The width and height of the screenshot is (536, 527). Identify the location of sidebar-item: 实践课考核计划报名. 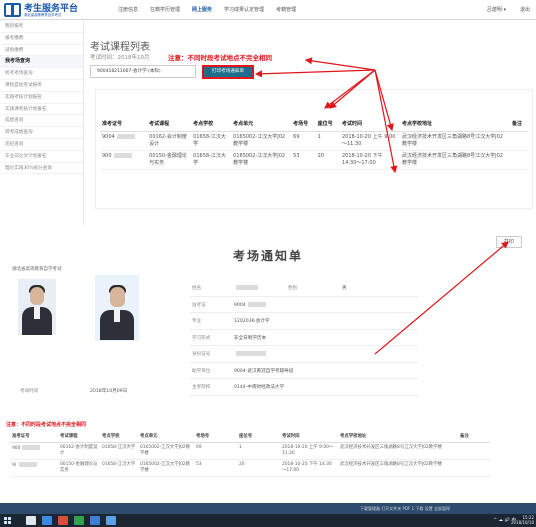
(41, 110).